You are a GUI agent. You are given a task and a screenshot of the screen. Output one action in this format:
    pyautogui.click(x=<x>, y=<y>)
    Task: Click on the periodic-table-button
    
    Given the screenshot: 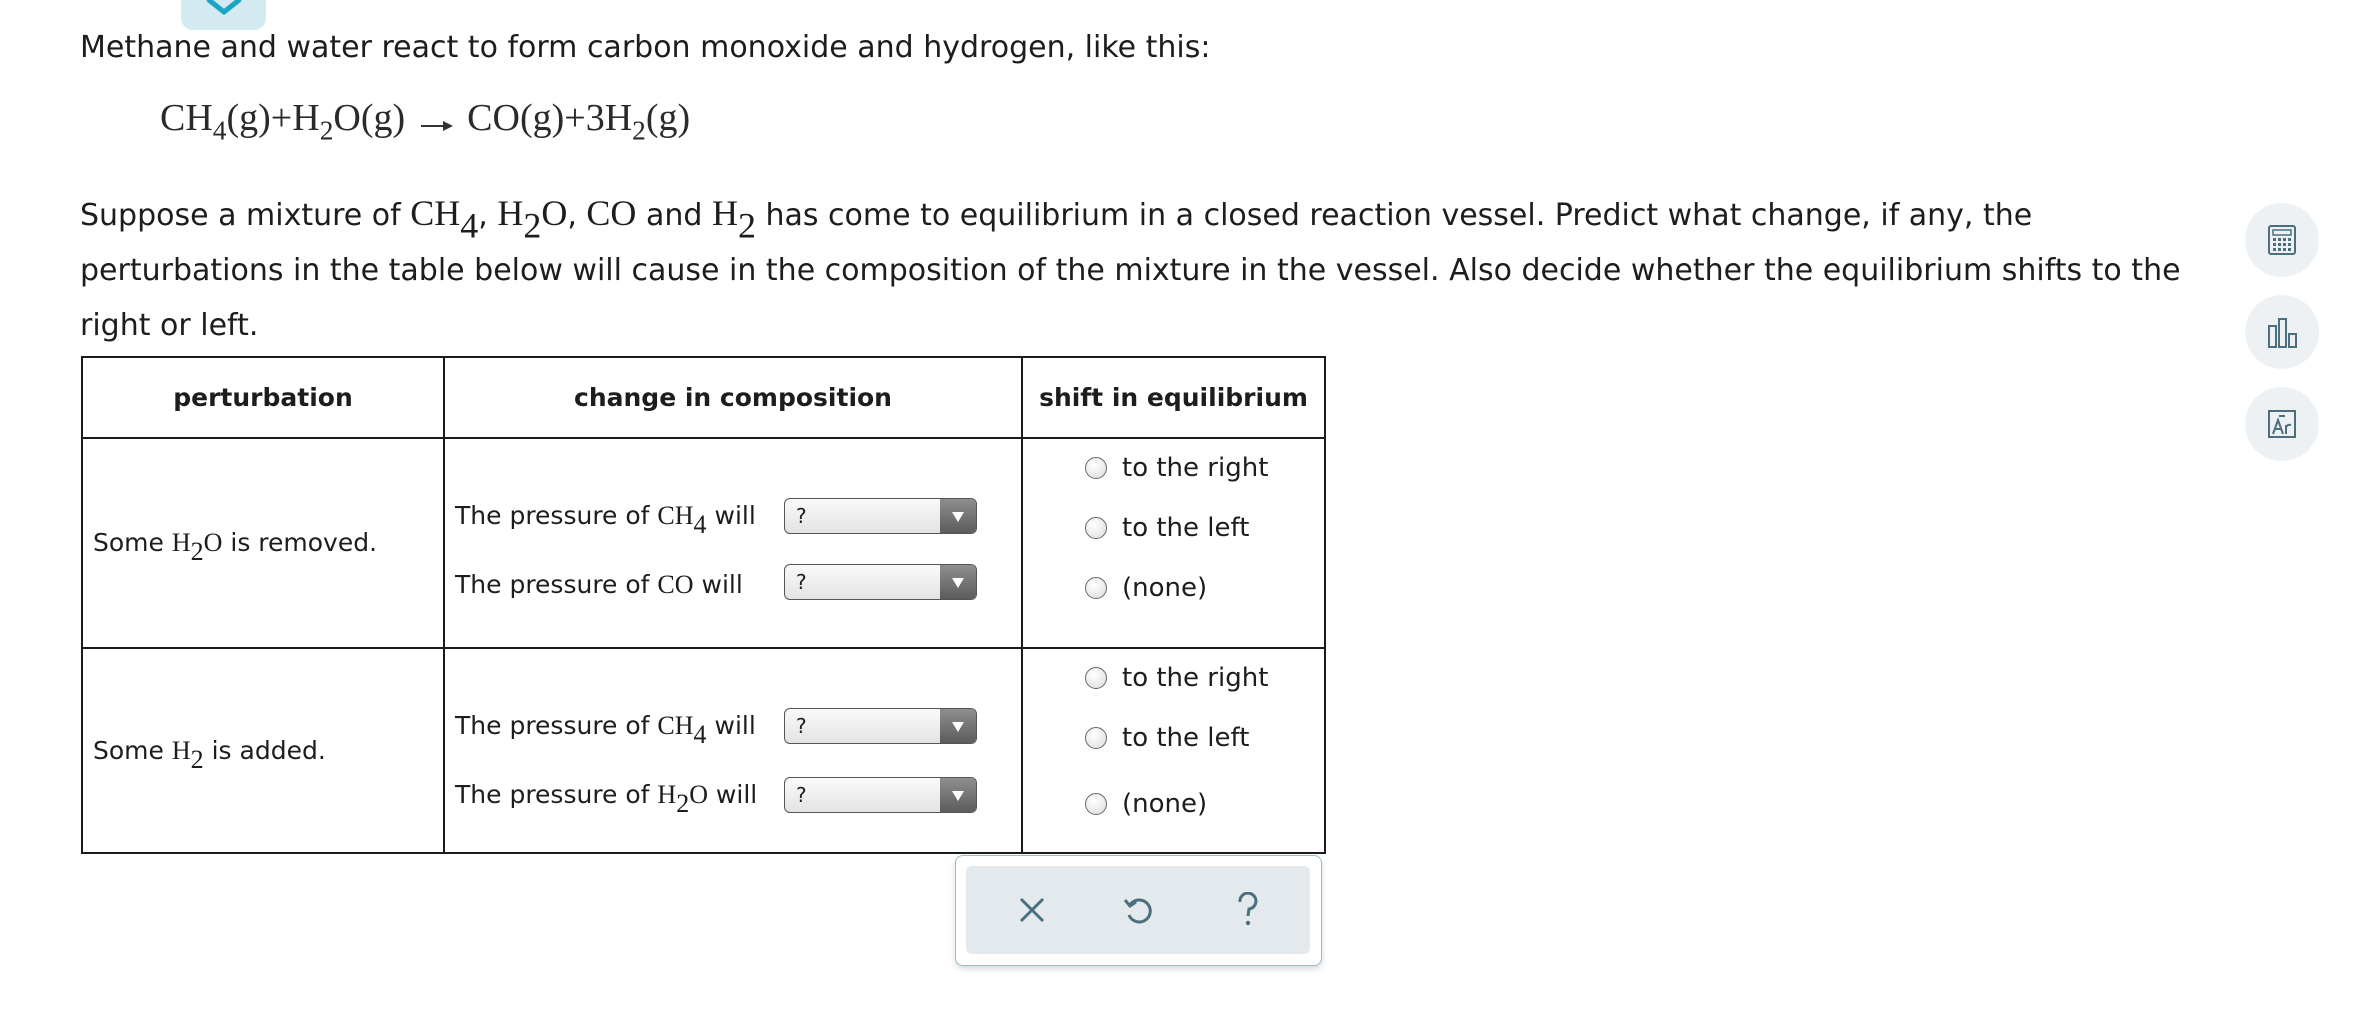 What is the action you would take?
    pyautogui.click(x=2282, y=424)
    